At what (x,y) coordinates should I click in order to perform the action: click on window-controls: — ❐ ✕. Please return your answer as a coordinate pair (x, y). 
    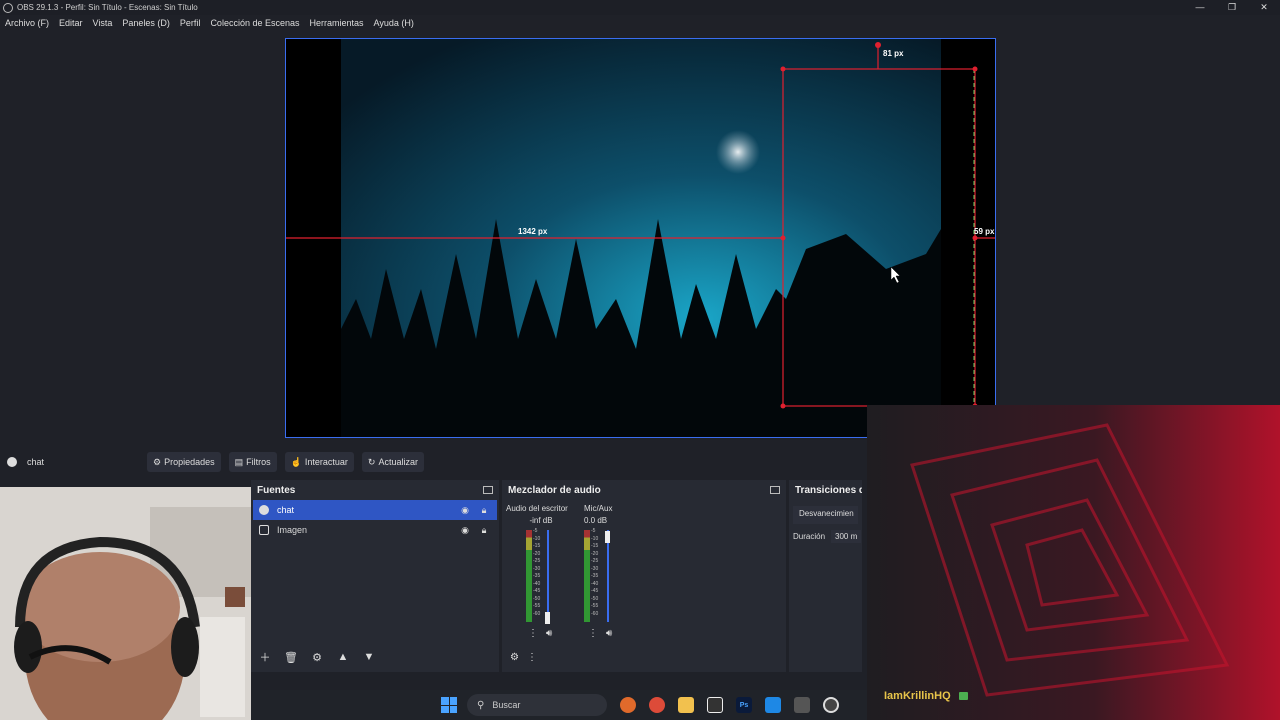
    Looking at the image, I should click on (1232, 7).